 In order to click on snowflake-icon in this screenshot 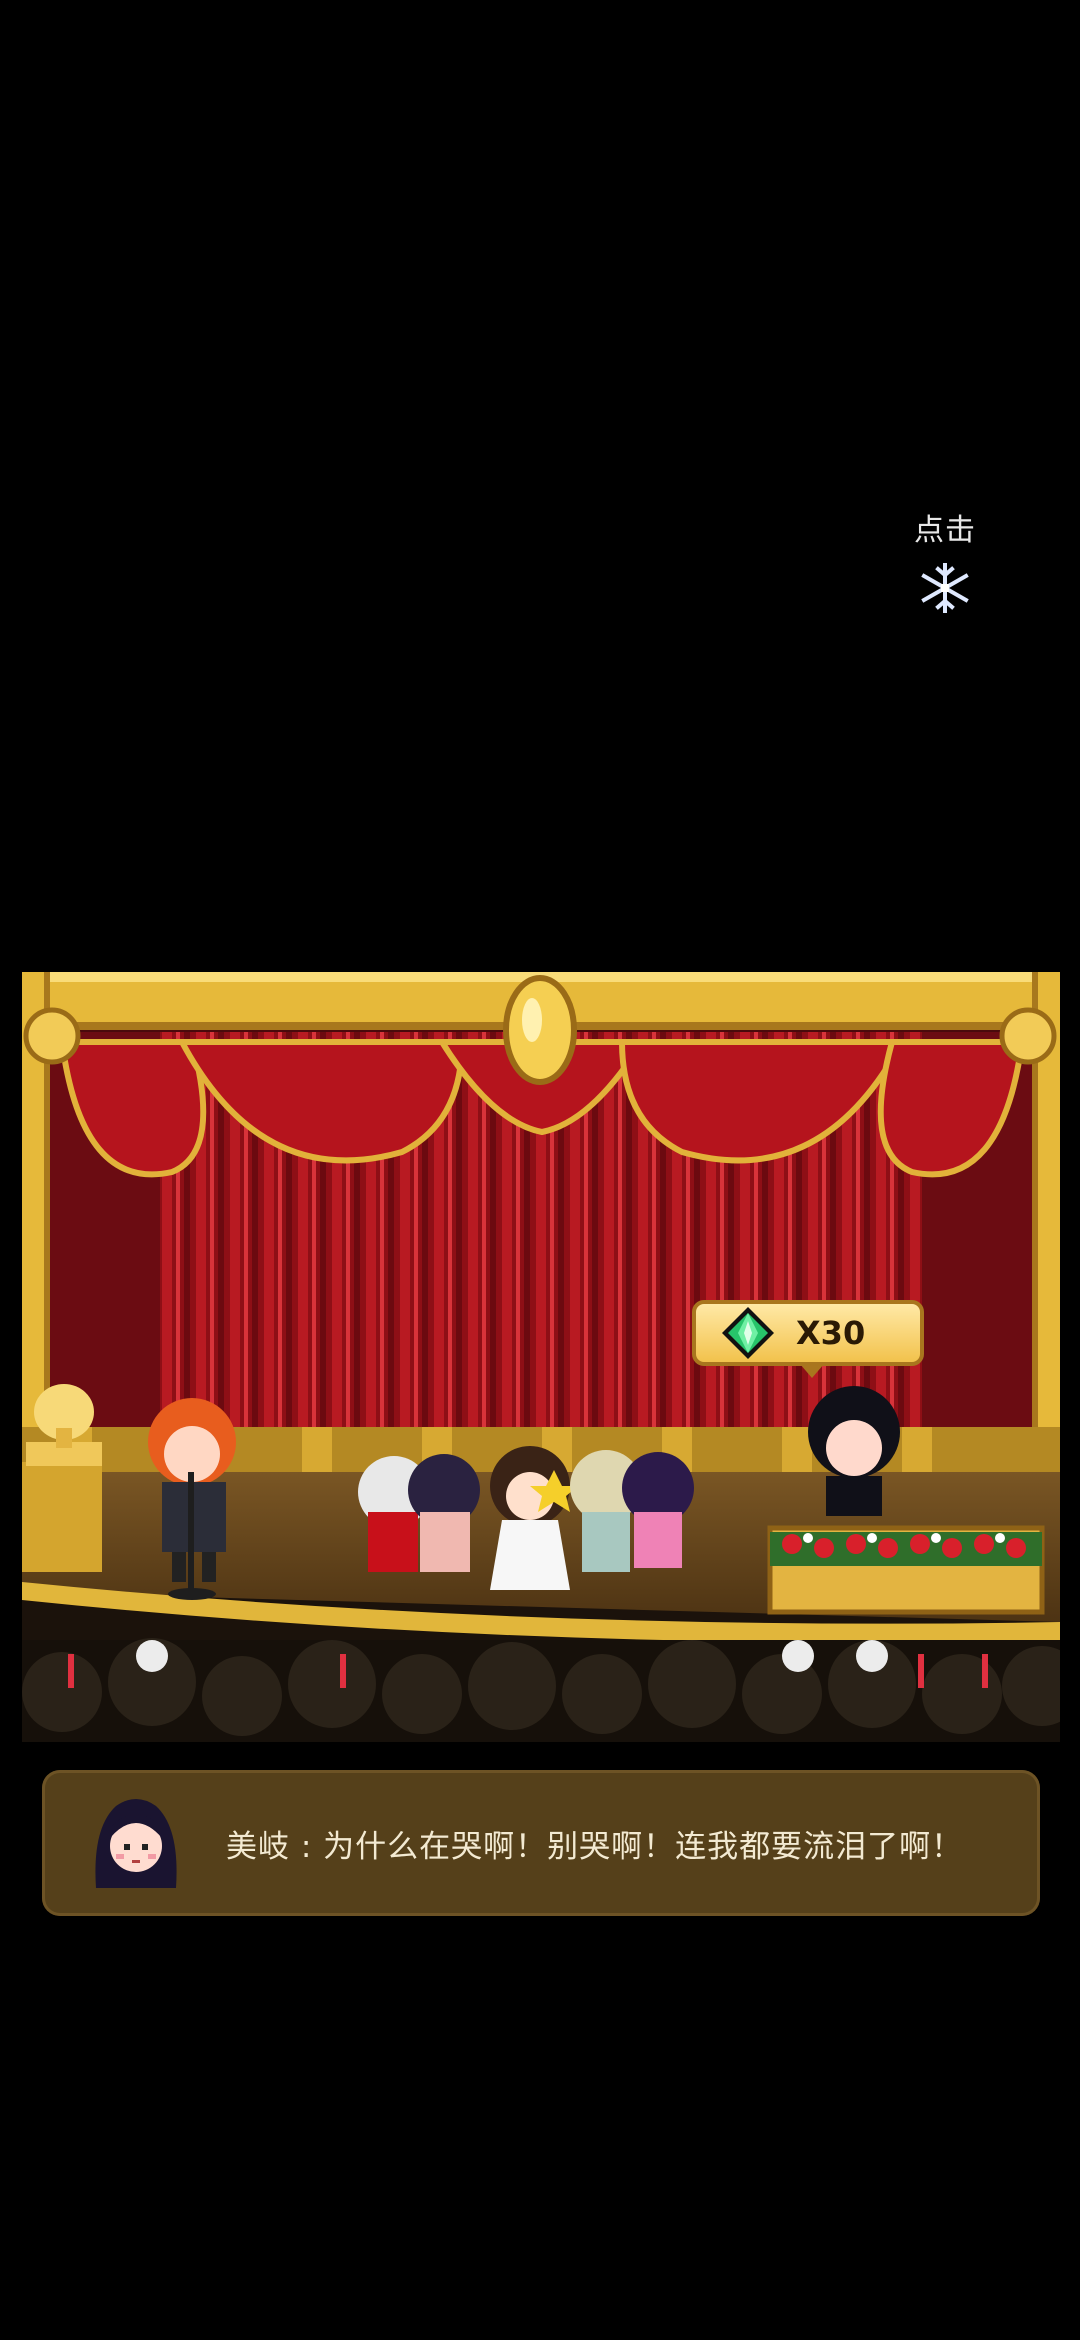, I will do `click(945, 588)`.